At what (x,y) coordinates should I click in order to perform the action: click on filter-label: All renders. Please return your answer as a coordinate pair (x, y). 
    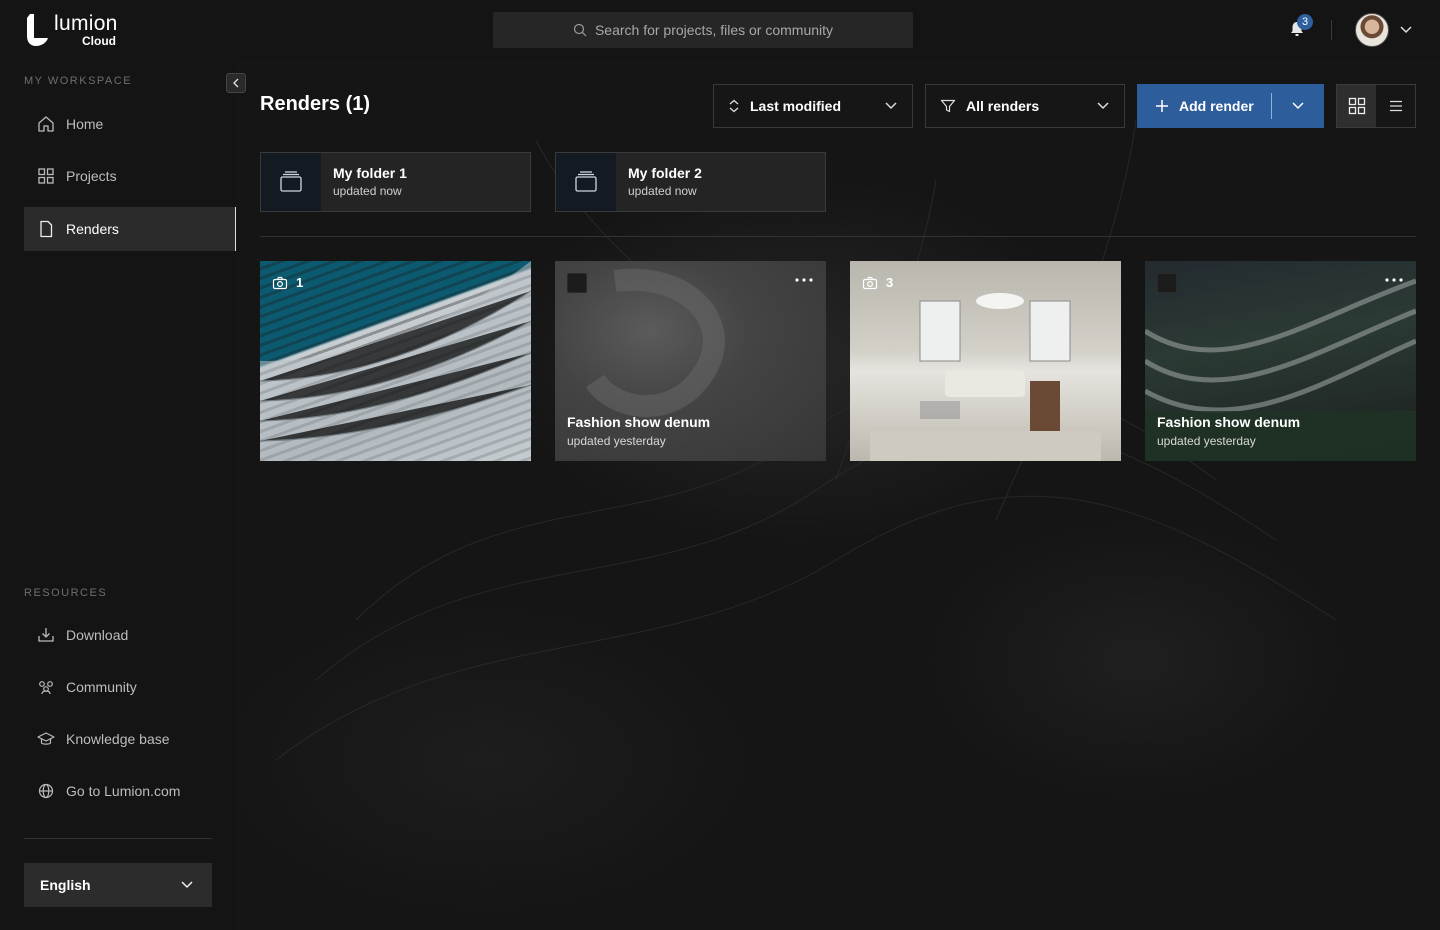
    Looking at the image, I should click on (1003, 106).